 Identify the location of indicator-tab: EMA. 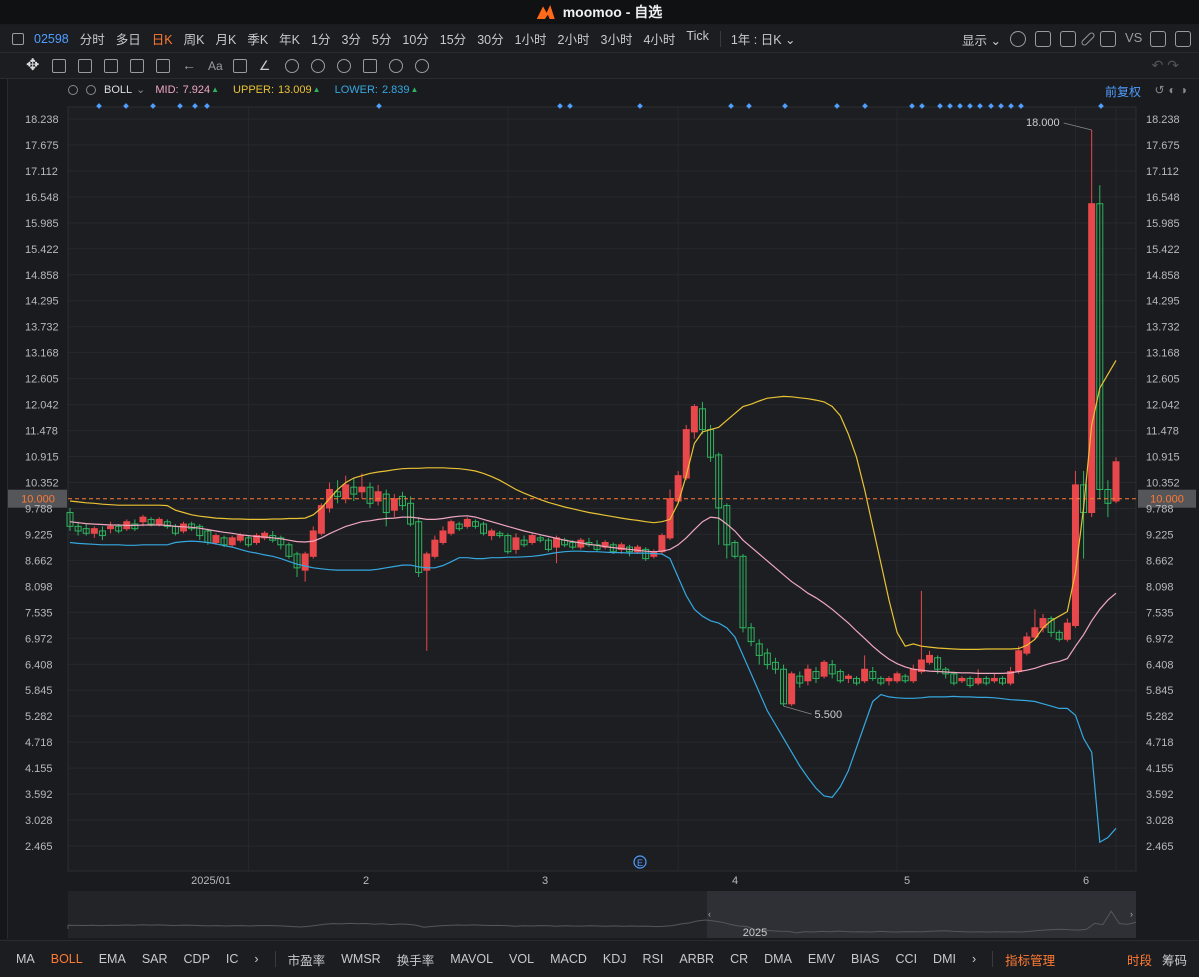
(112, 959).